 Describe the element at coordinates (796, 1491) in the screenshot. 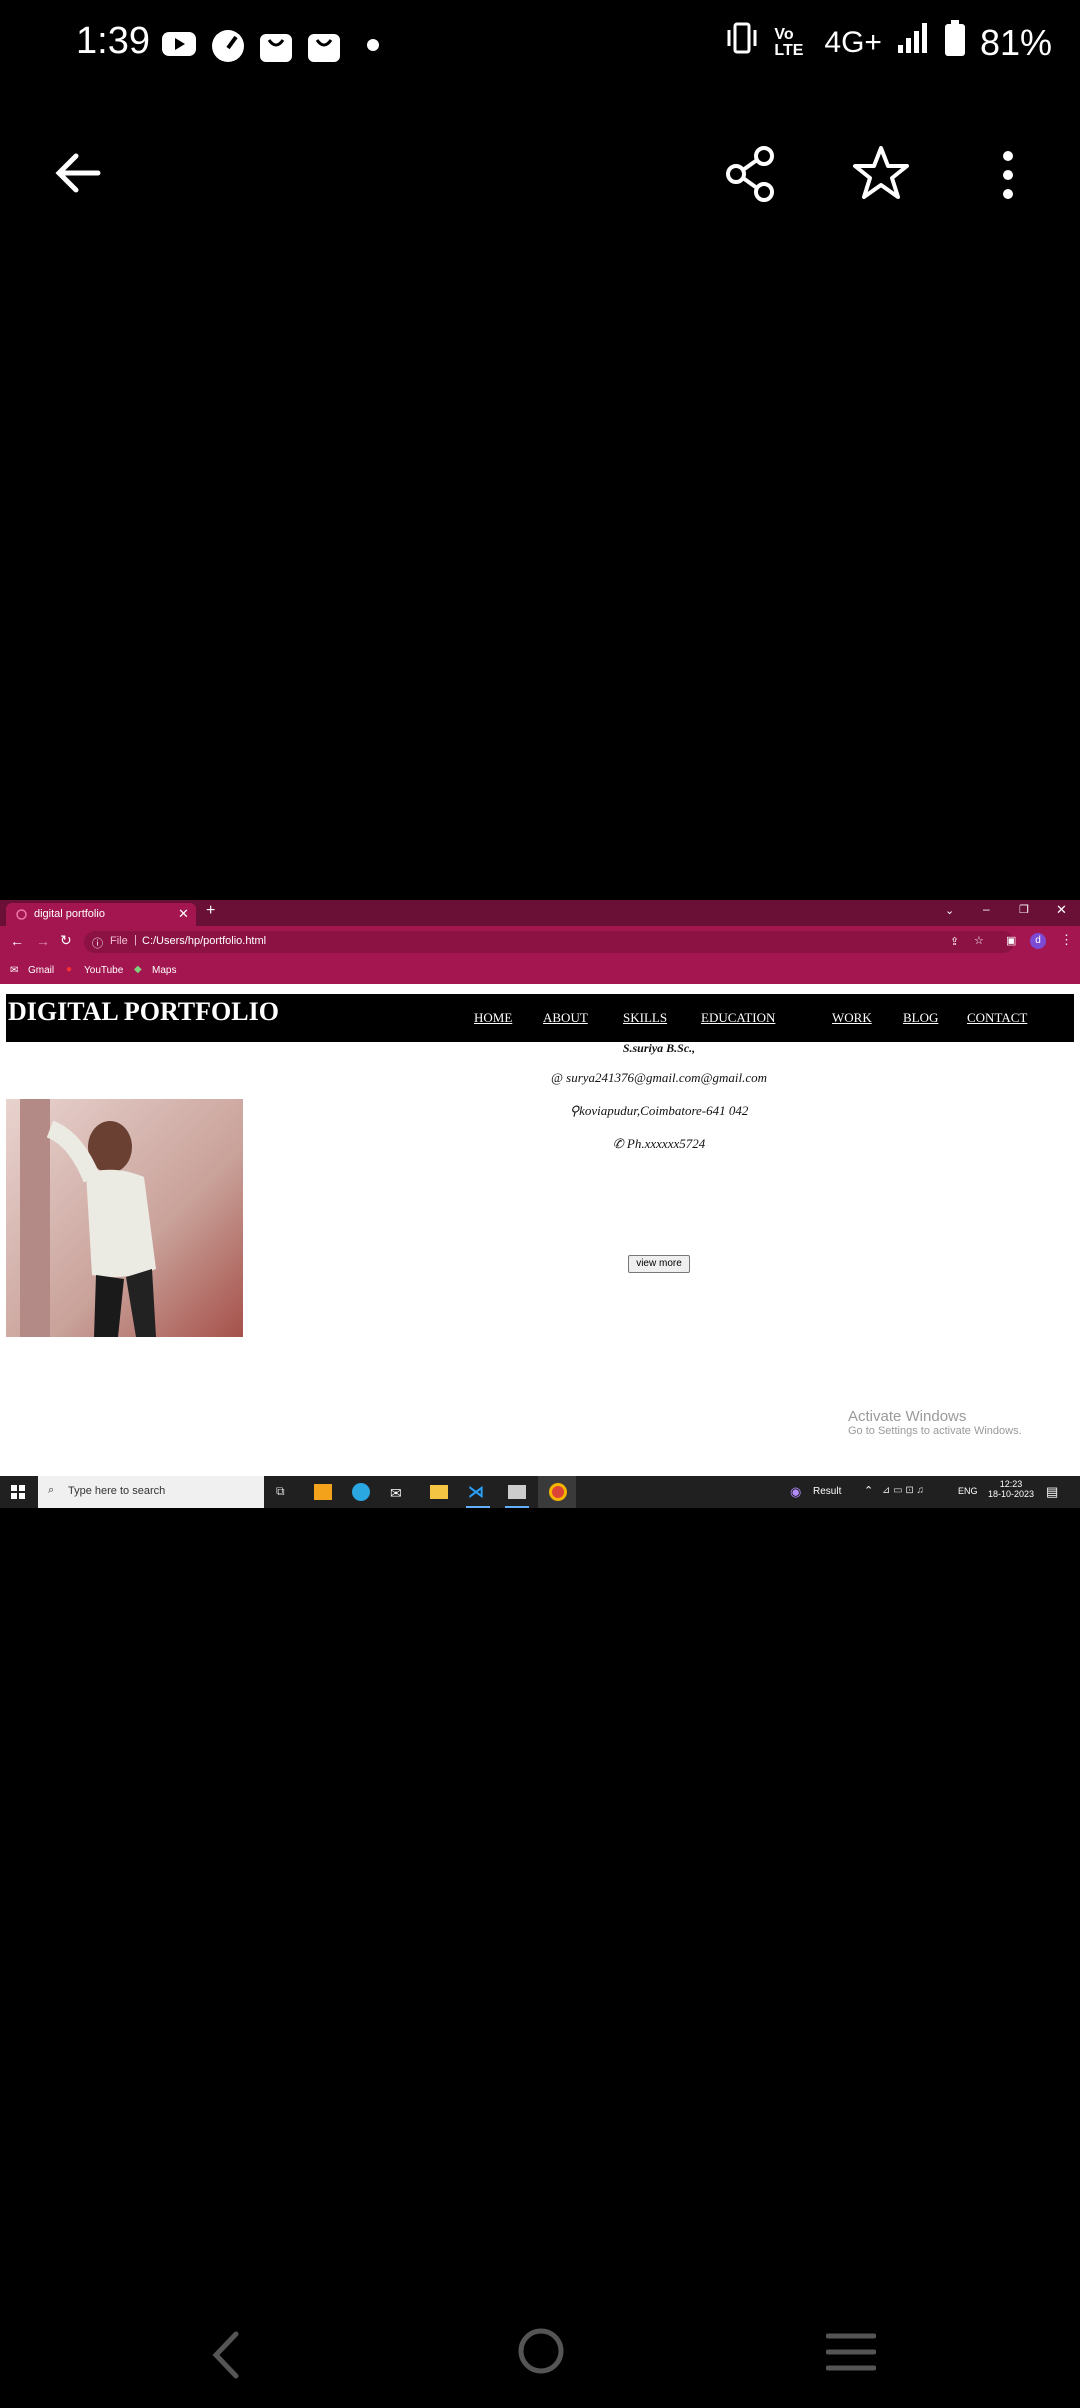

I see `result-icon: ◉` at that location.